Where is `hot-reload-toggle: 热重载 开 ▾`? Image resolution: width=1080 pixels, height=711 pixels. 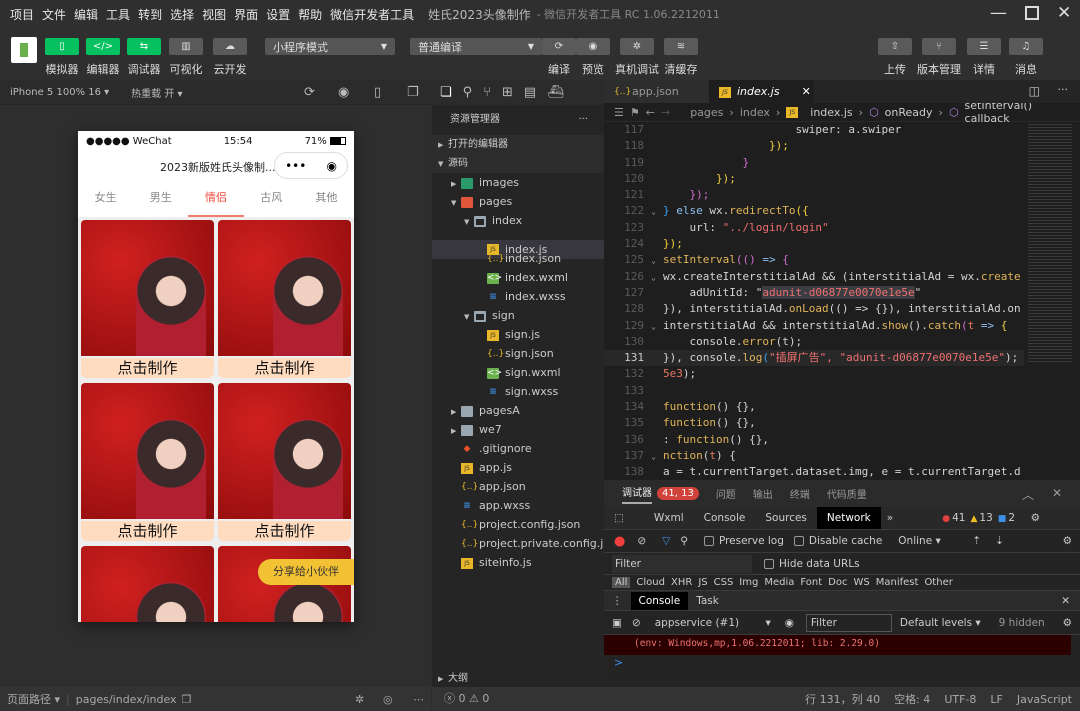
hot-reload-toggle: 热重载 开 ▾ is located at coordinates (156, 92).